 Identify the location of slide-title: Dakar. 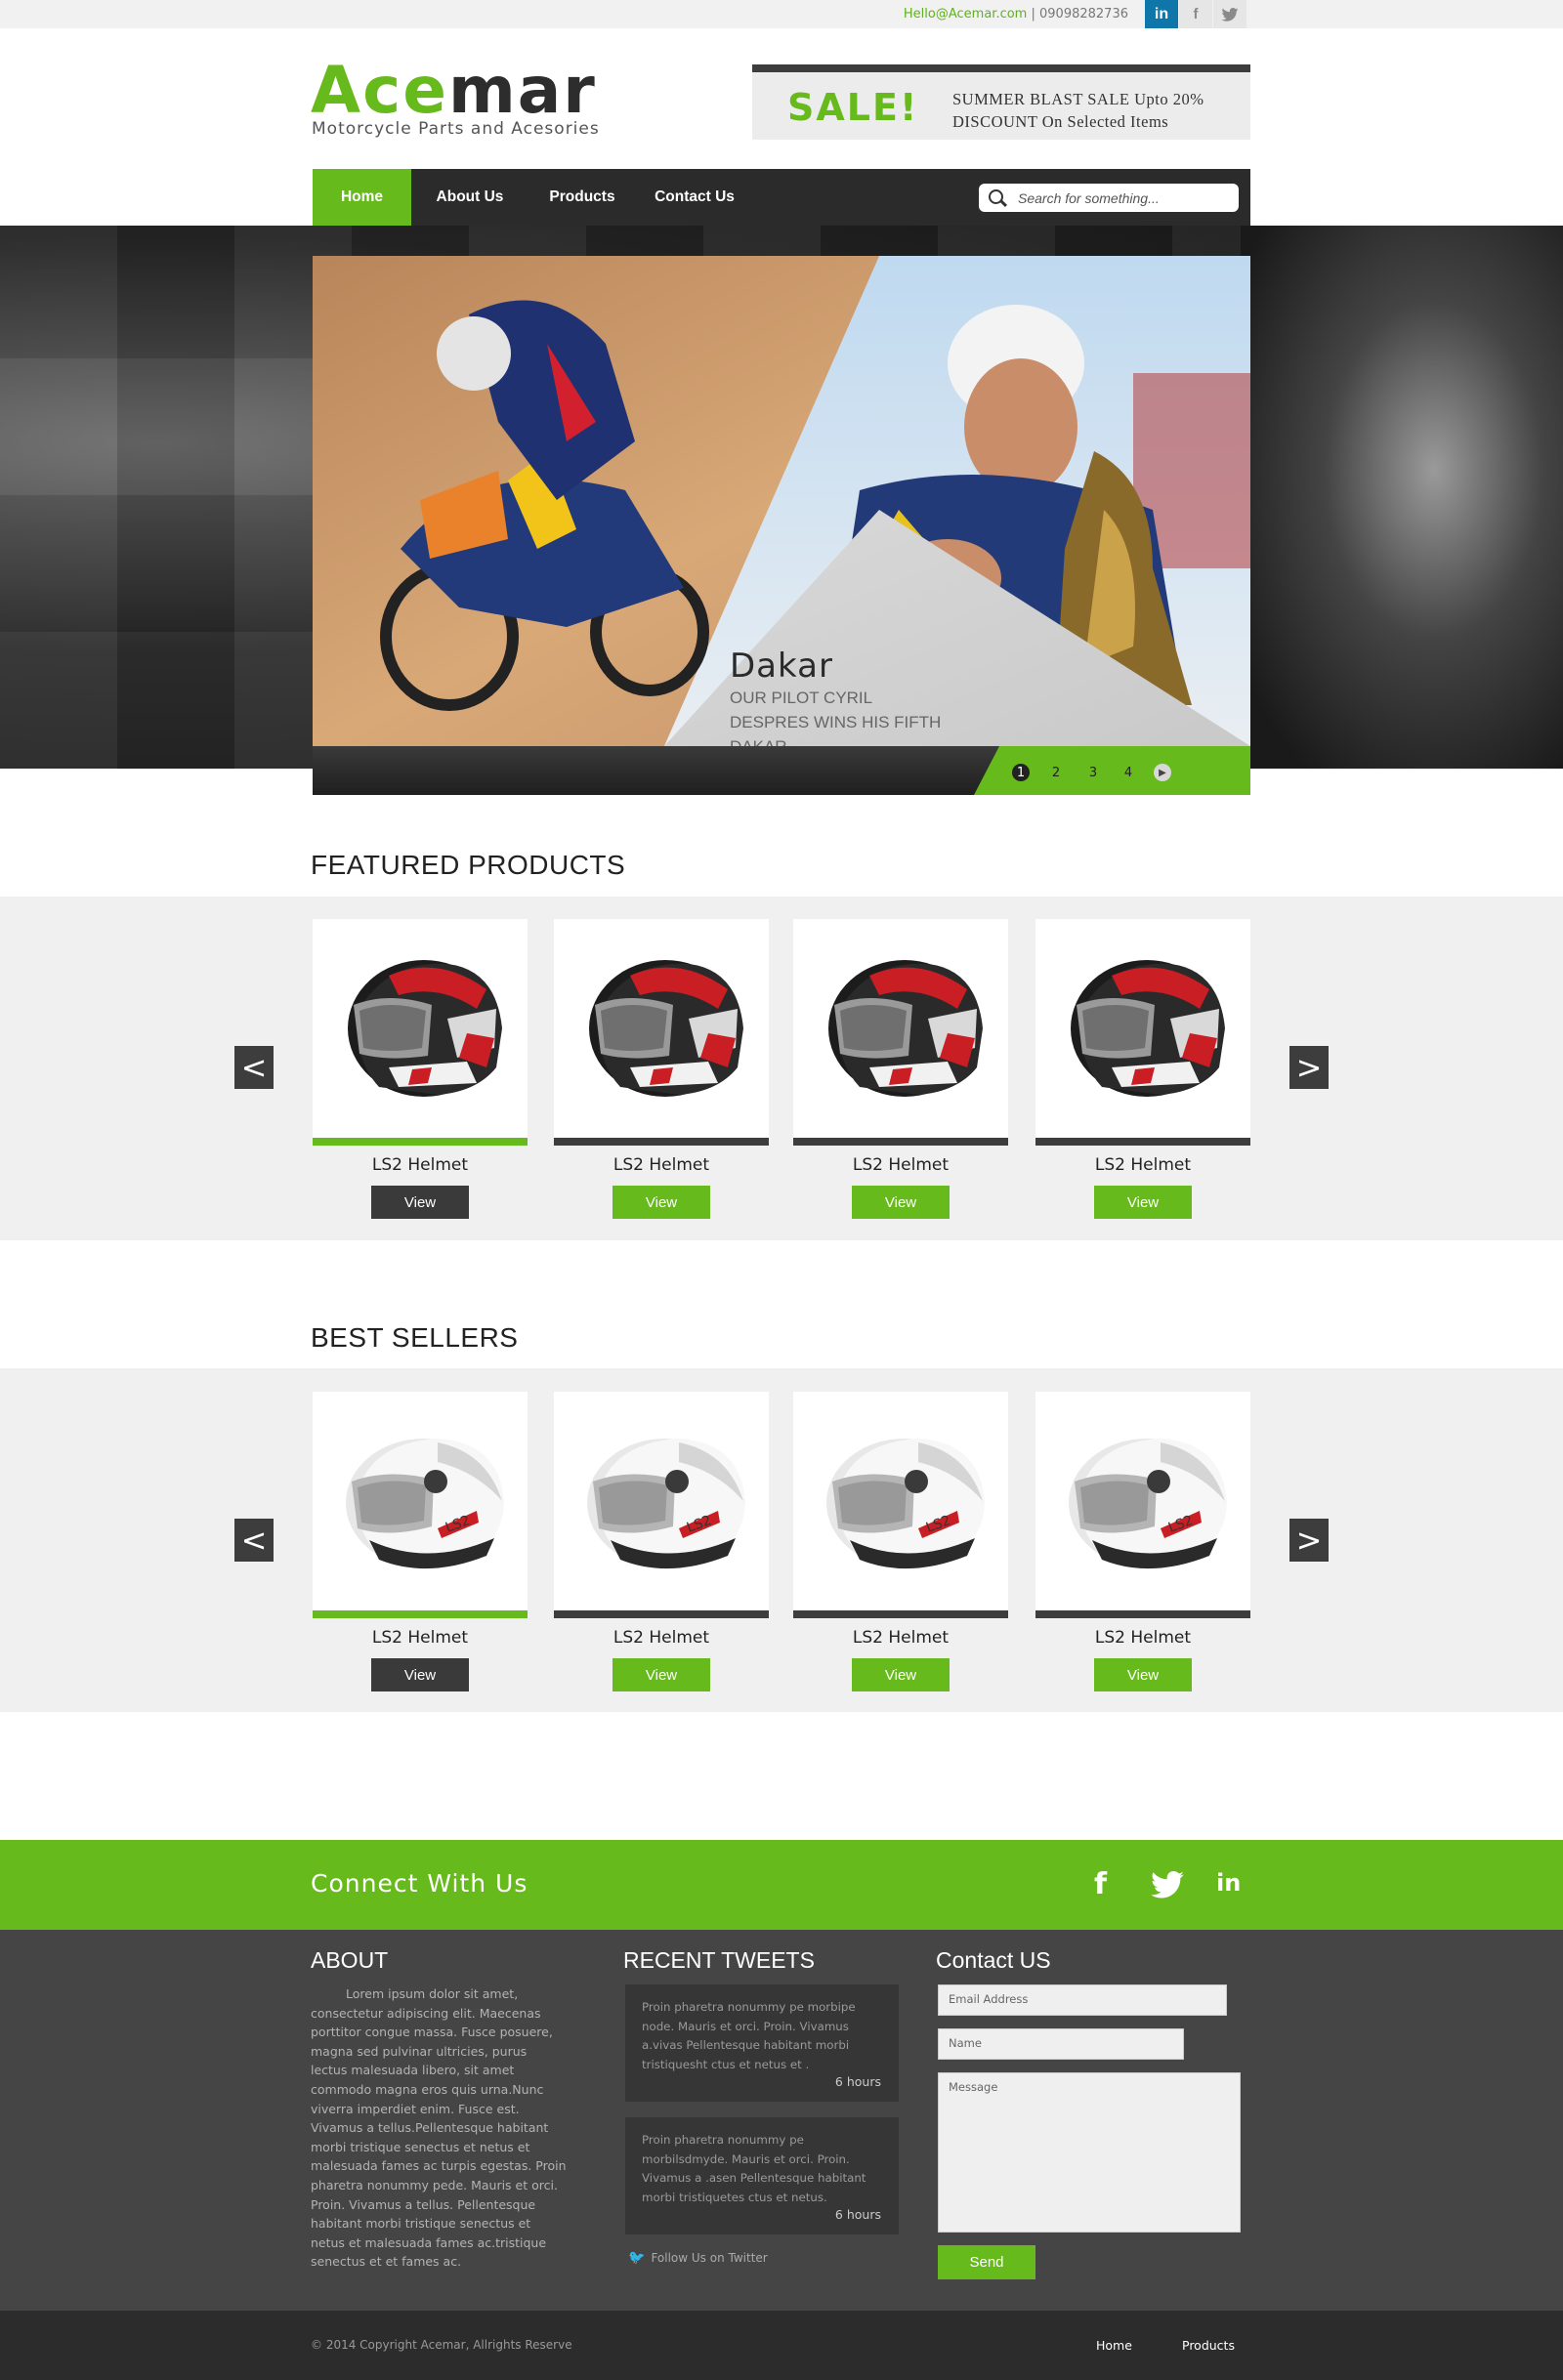
(781, 666).